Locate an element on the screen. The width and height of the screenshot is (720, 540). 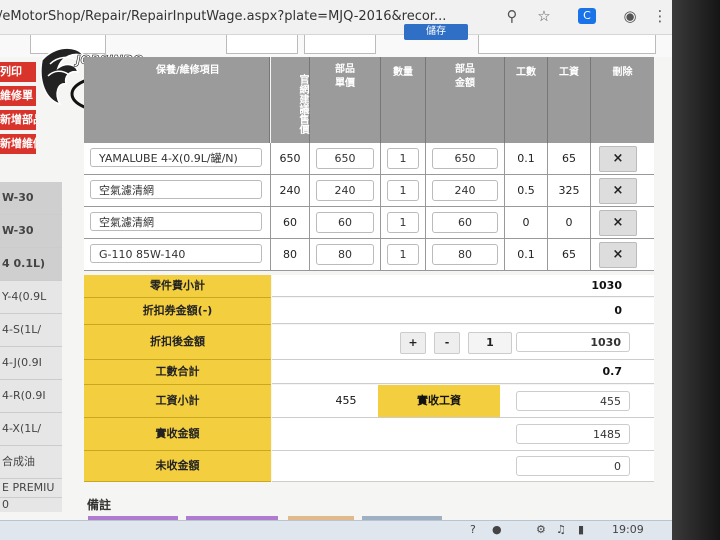
print-button: 列印 is located at coordinates (18, 72).